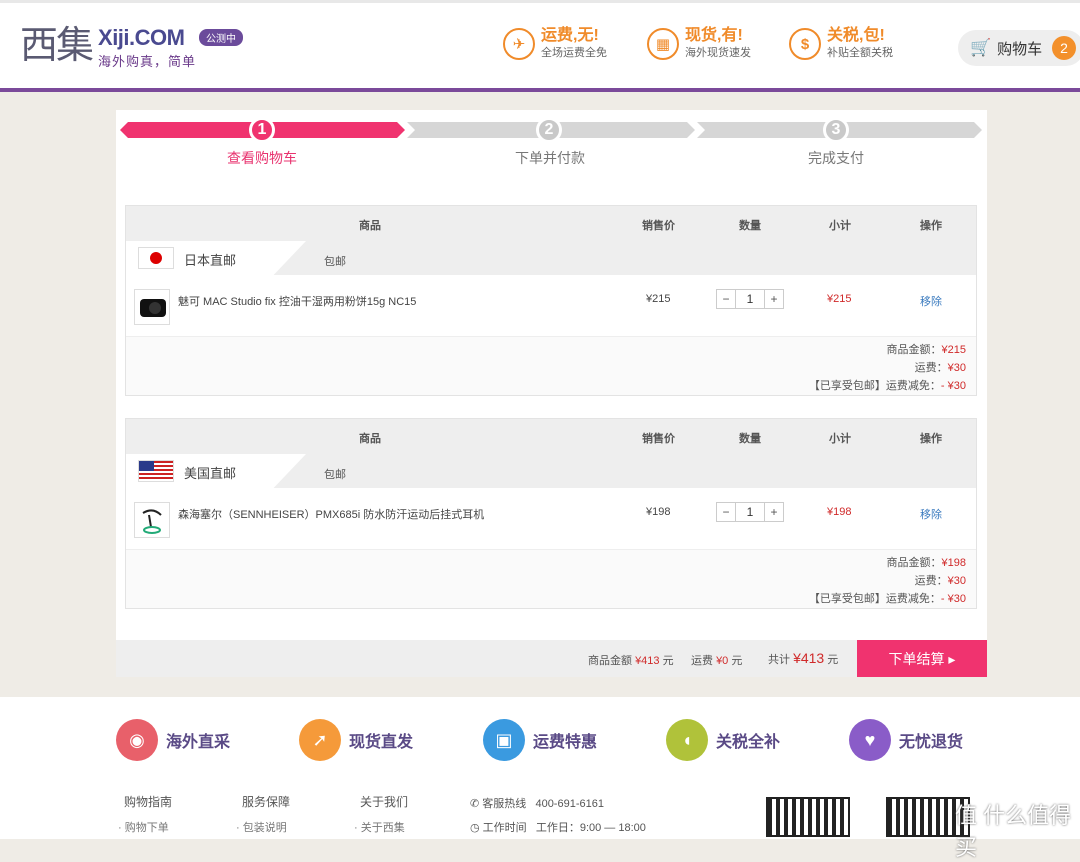 The width and height of the screenshot is (1080, 862). I want to click on footer-link: · 购物下单, so click(143, 827).